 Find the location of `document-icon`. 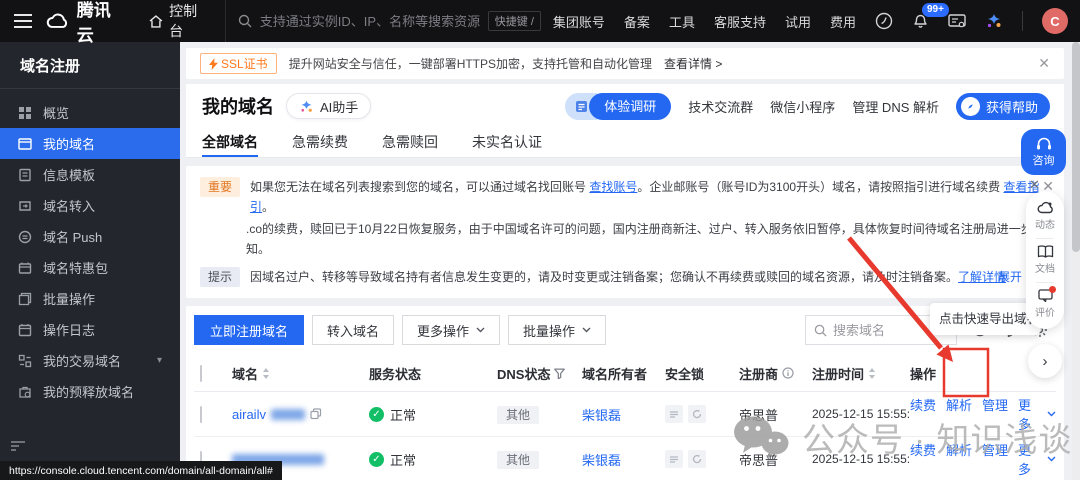

document-icon is located at coordinates (25, 174).